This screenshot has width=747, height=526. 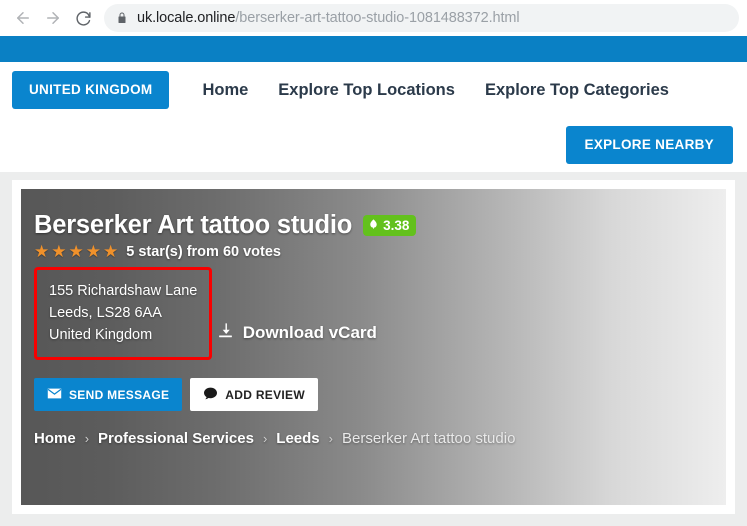 I want to click on url-domain: uk.locale.online, so click(x=186, y=18).